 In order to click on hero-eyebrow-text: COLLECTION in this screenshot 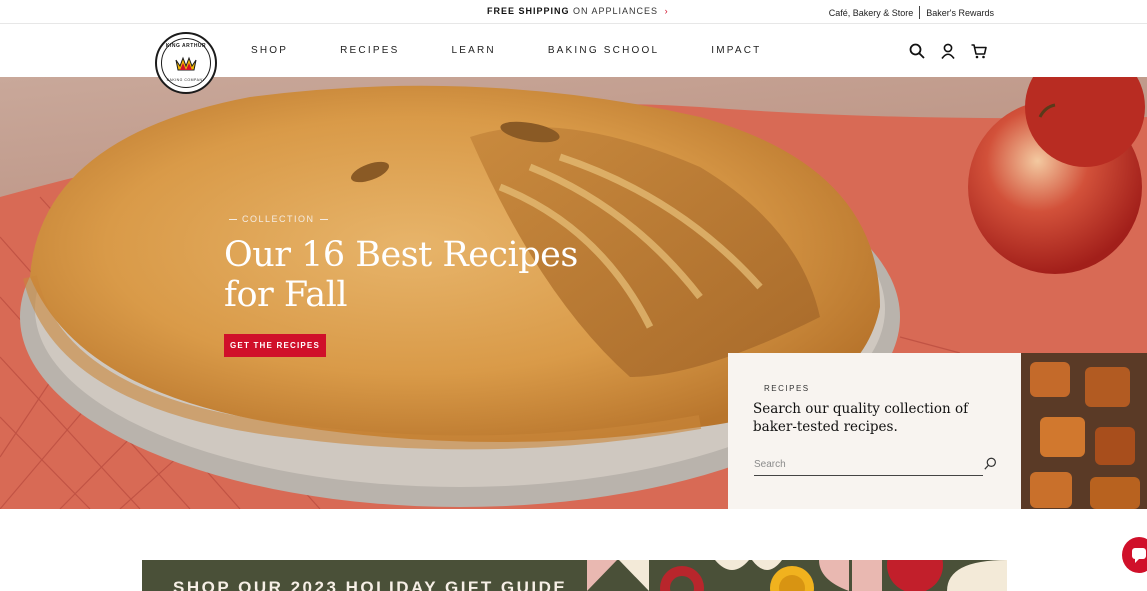, I will do `click(278, 219)`.